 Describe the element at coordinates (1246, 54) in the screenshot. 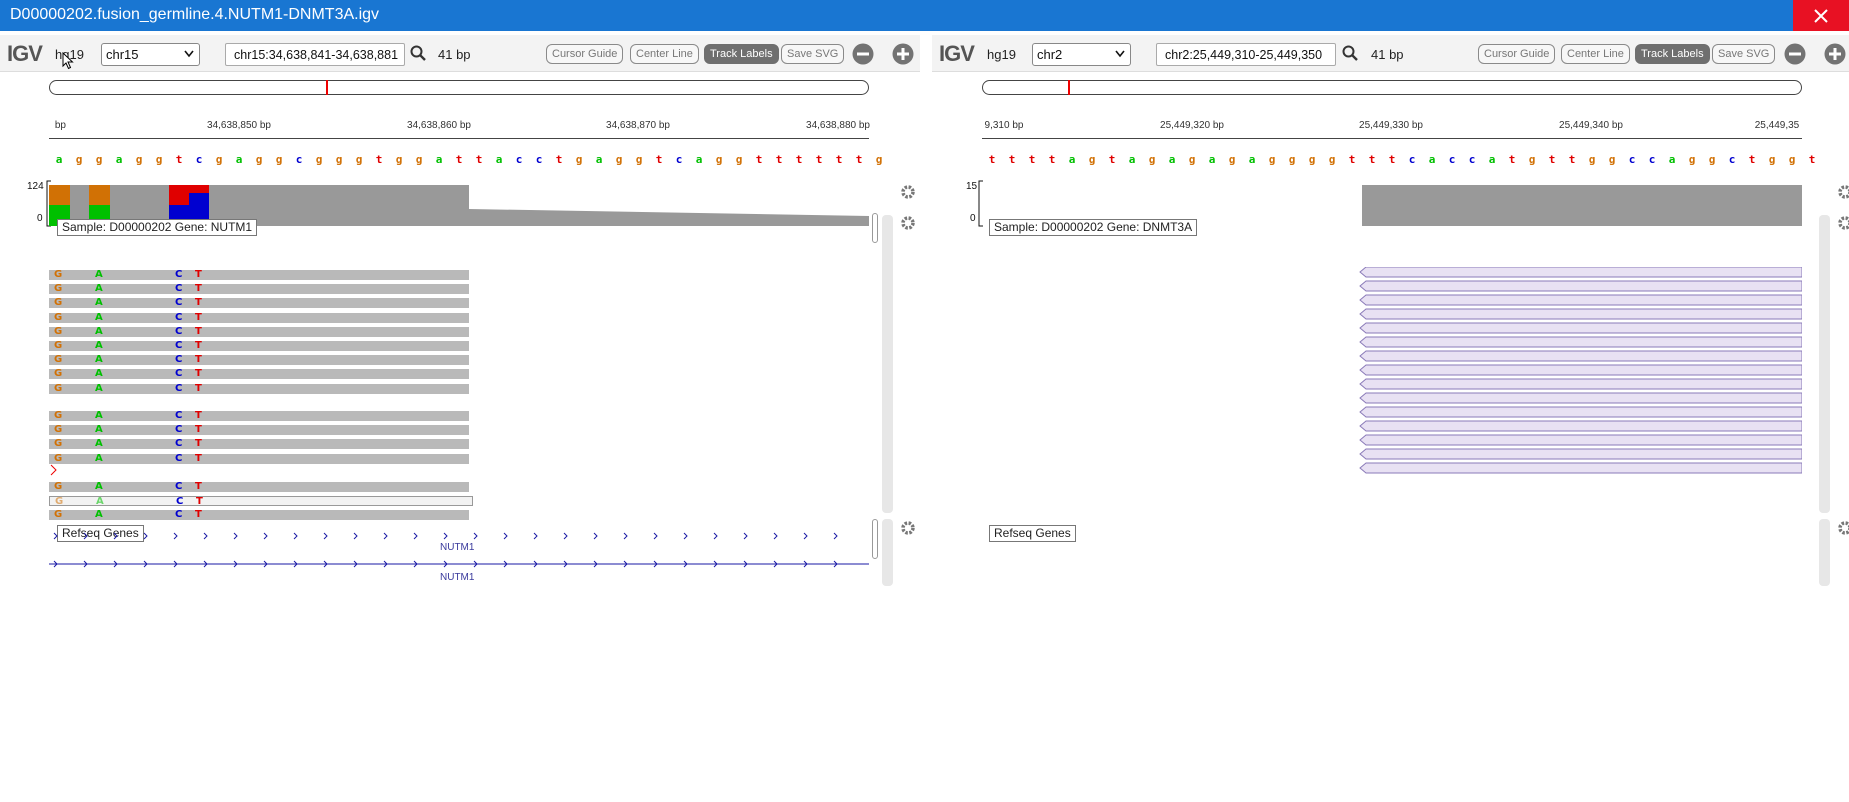

I see `locus-input: chr2:25,449,310-25,449,350` at that location.